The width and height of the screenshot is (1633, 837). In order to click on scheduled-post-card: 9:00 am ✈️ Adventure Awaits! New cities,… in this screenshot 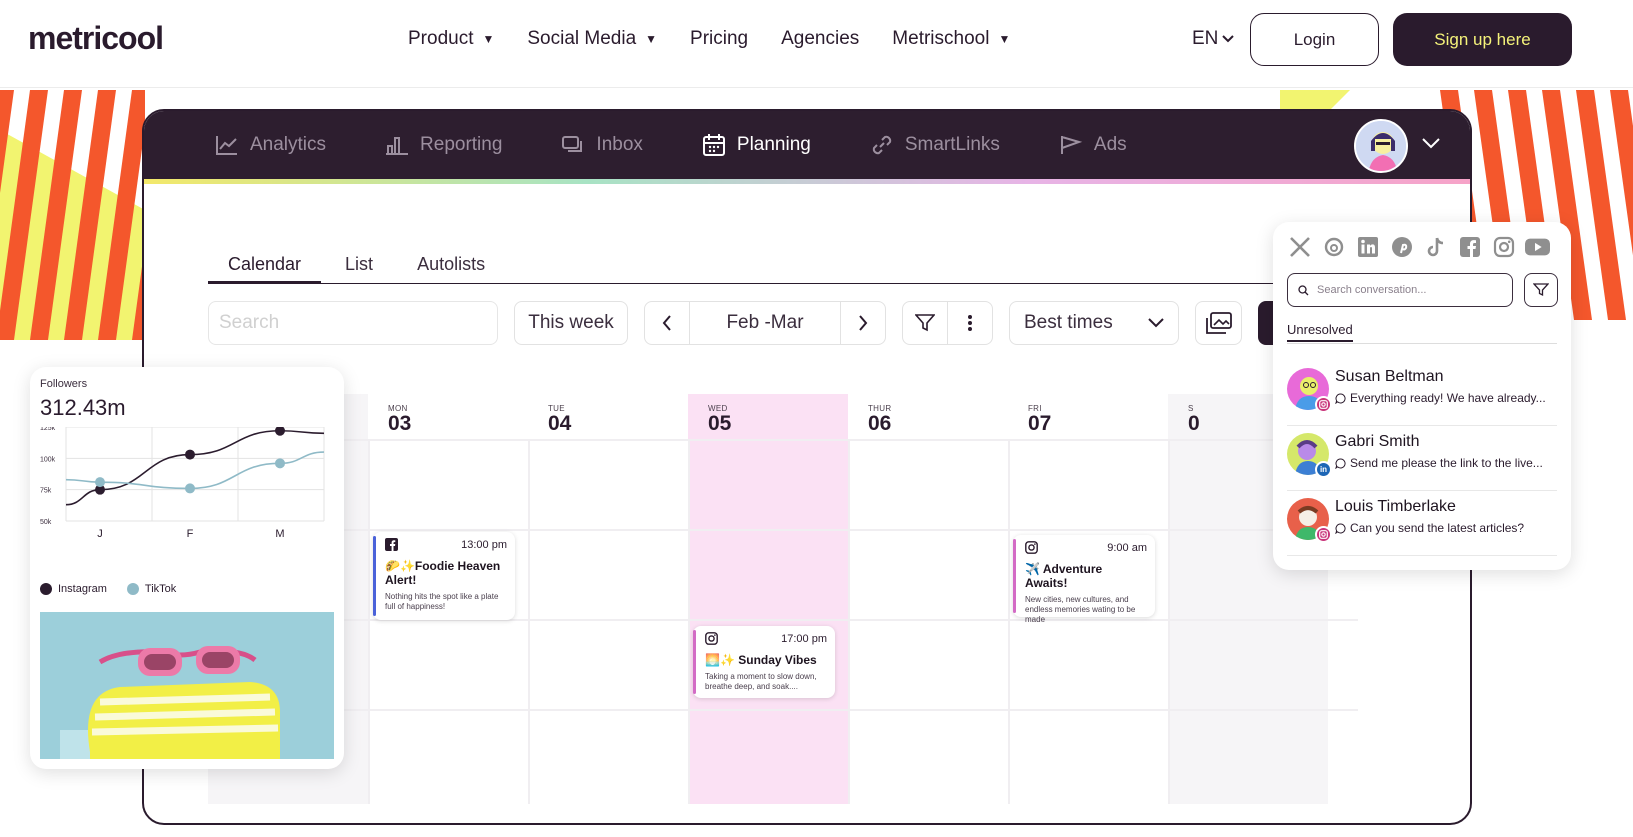, I will do `click(1084, 579)`.